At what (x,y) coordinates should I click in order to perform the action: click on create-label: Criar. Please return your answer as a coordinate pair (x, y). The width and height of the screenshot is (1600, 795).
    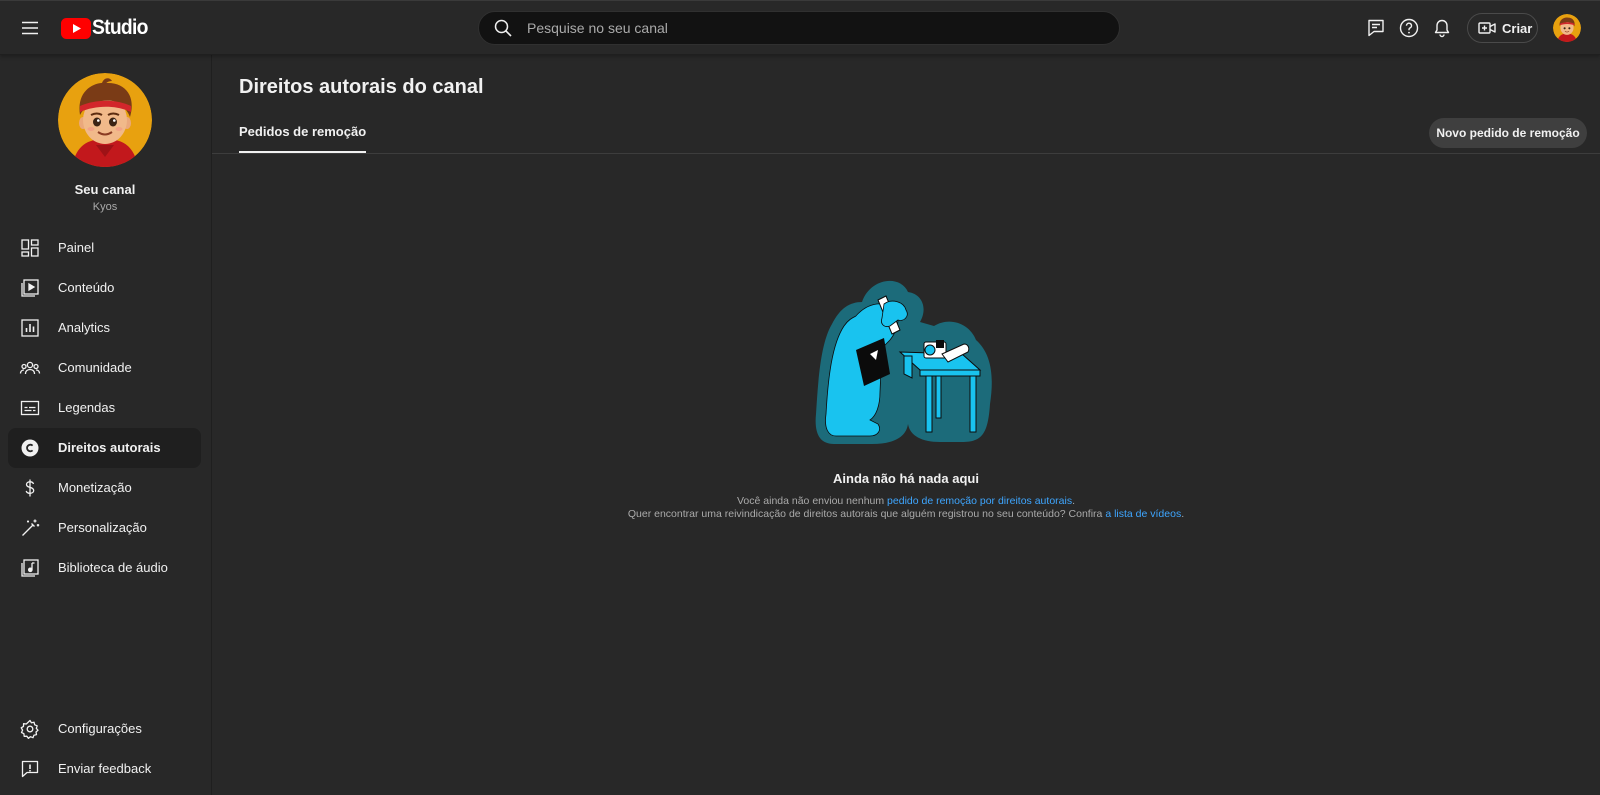
    Looking at the image, I should click on (1517, 28).